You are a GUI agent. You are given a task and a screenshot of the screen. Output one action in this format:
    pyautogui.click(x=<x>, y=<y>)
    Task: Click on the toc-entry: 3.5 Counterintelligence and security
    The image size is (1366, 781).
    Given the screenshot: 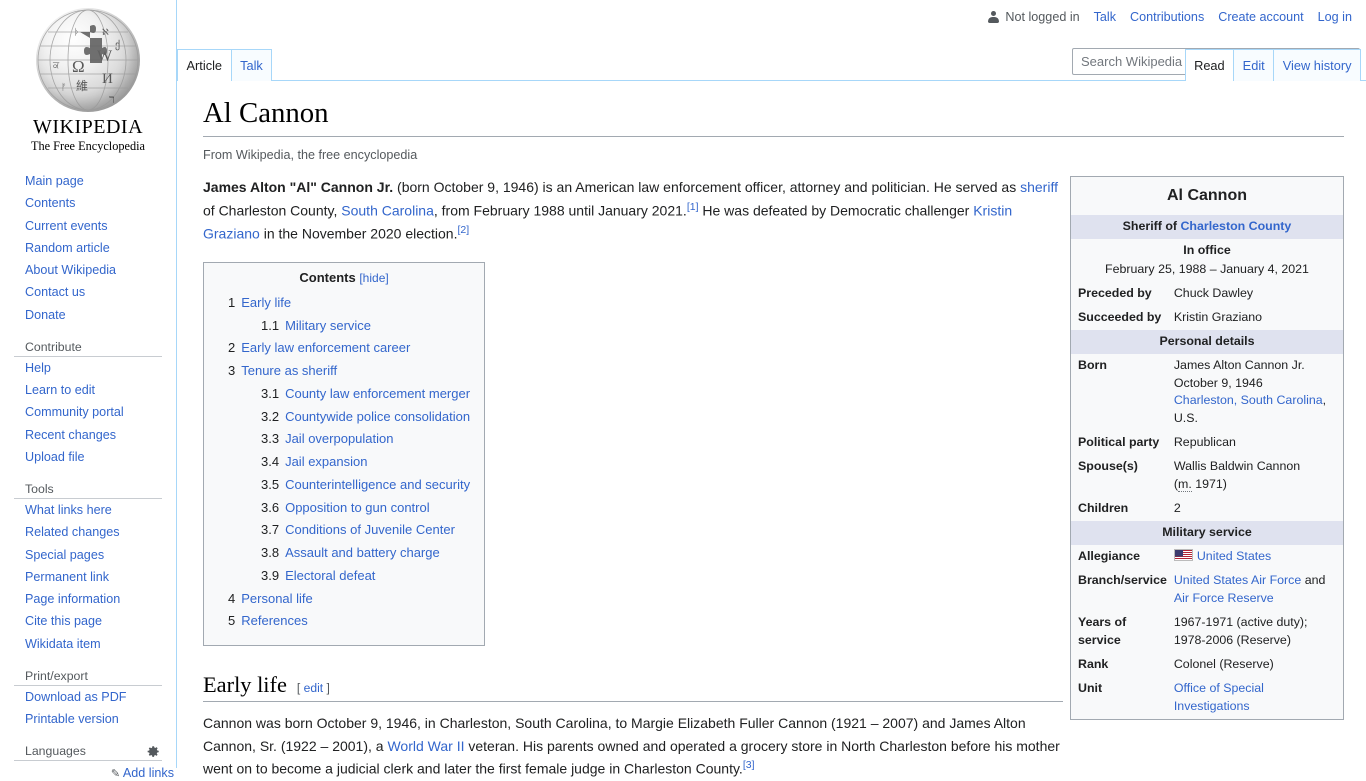 What is the action you would take?
    pyautogui.click(x=344, y=485)
    